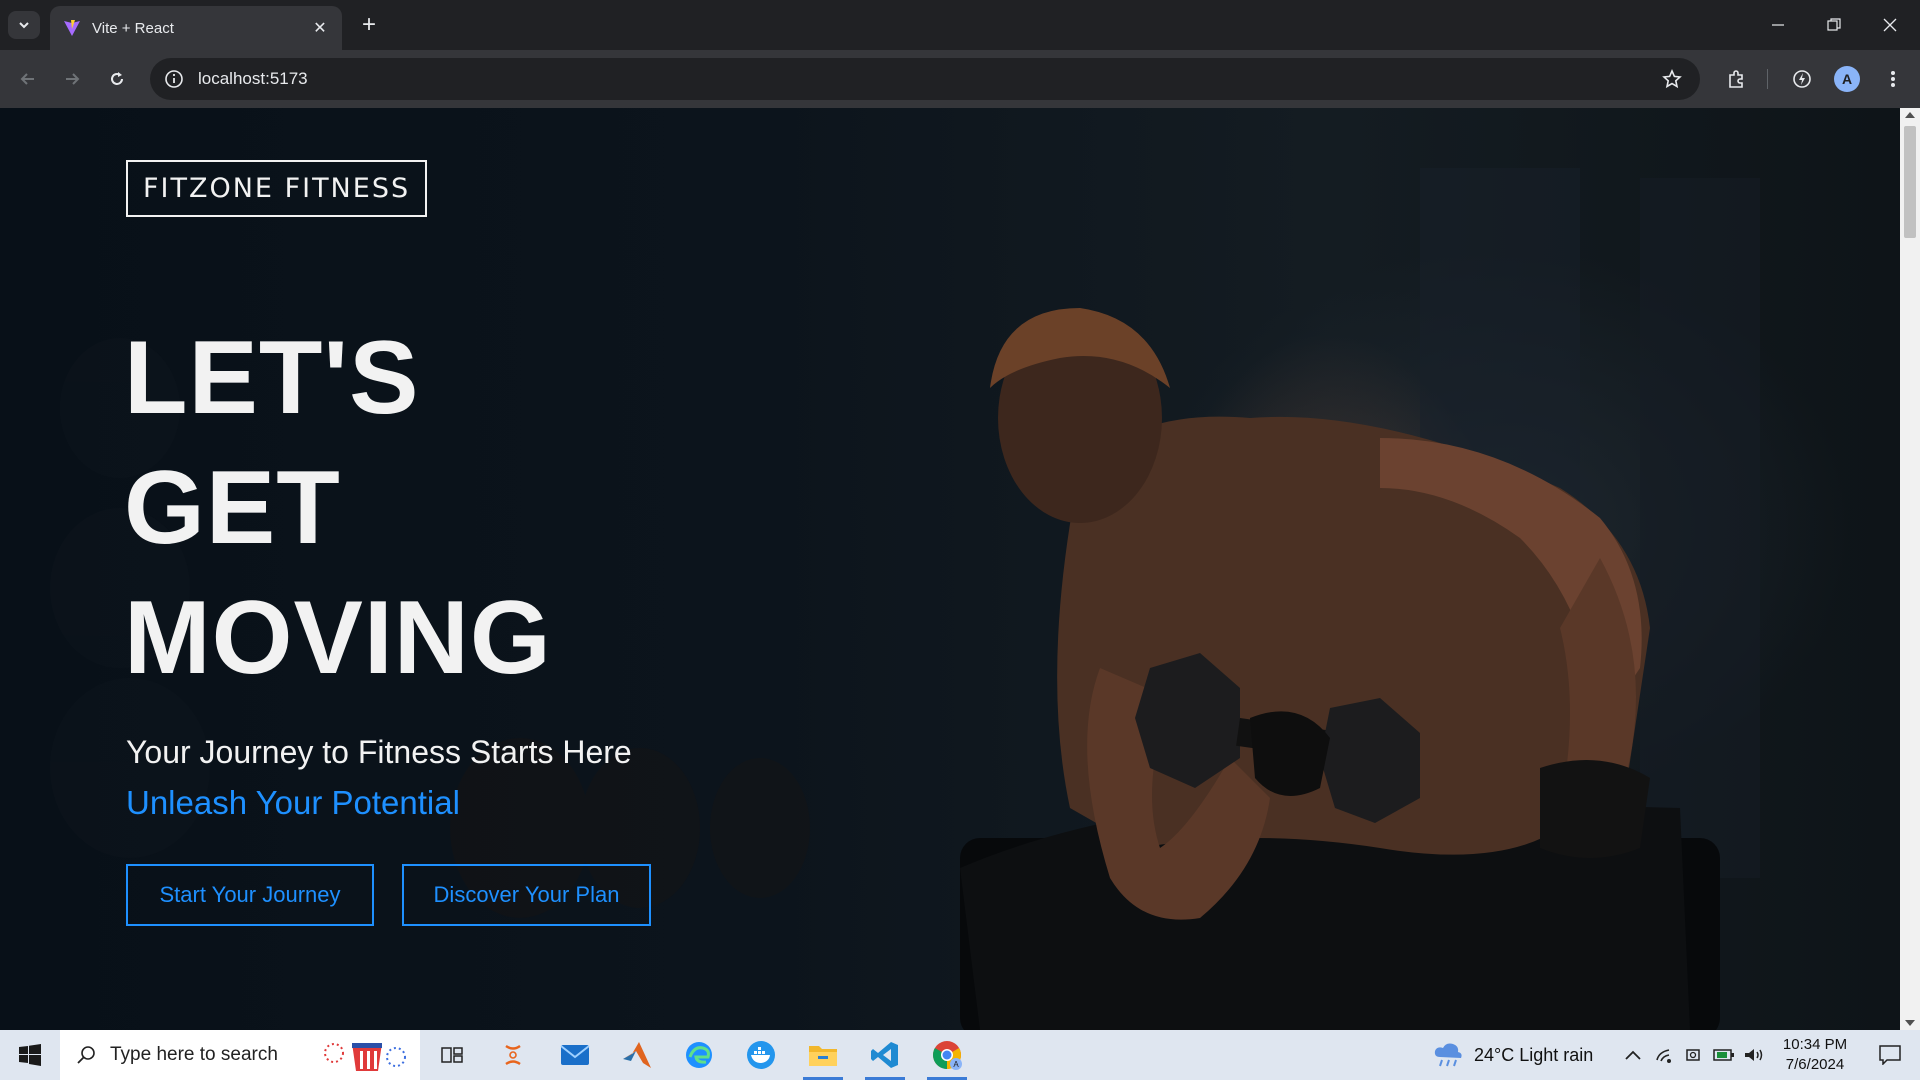  Describe the element at coordinates (1910, 182) in the screenshot. I see `scrollbar-thumb` at that location.